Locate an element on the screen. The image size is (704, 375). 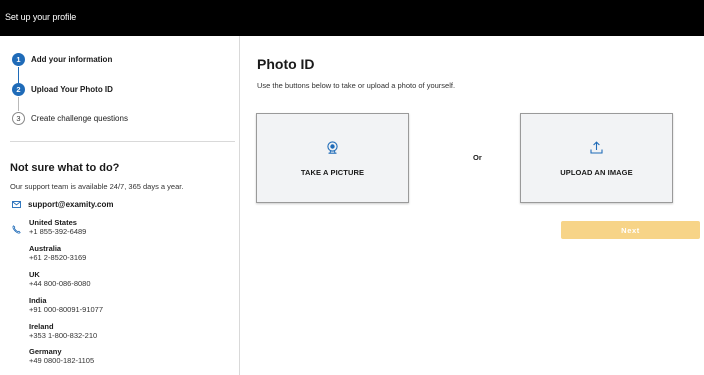
step-number-badge: 3 is located at coordinates (18, 118).